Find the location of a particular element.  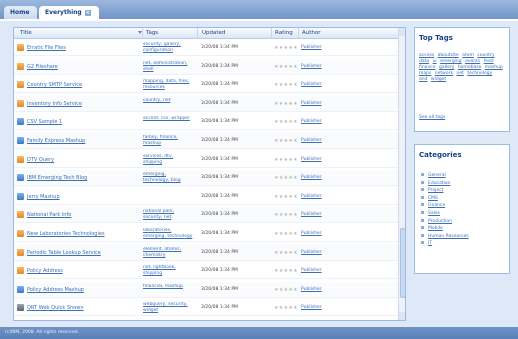

tag-link: country is located at coordinates (485, 55).